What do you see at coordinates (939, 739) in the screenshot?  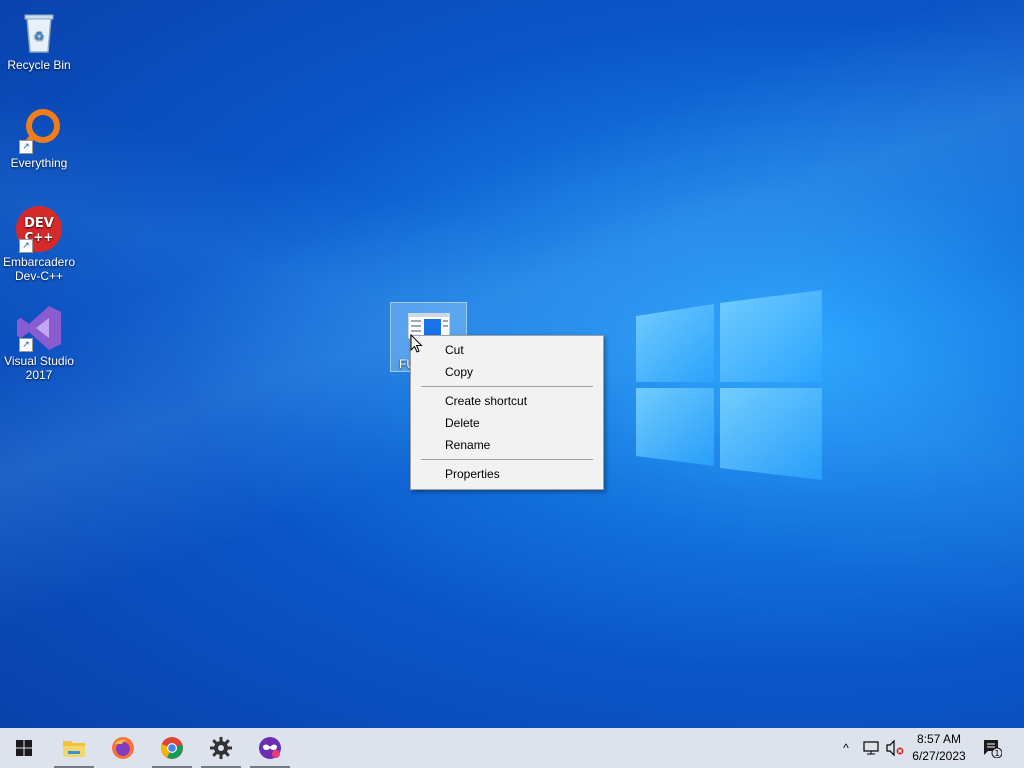 I see `clock-time: 8:57 AM` at bounding box center [939, 739].